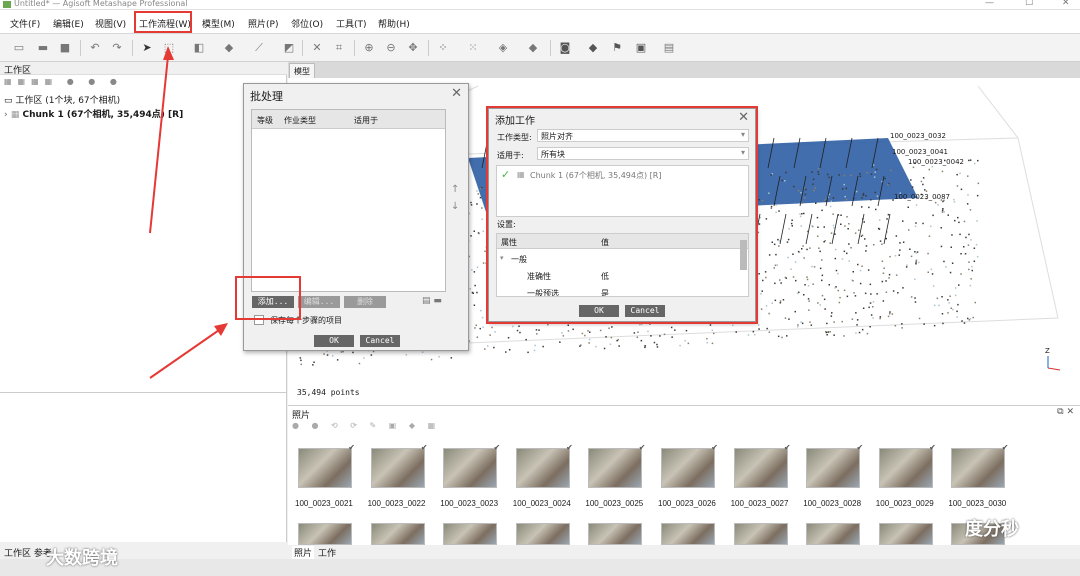 This screenshot has height=576, width=1080. What do you see at coordinates (19, 48) in the screenshot?
I see `new-icon: ▭` at bounding box center [19, 48].